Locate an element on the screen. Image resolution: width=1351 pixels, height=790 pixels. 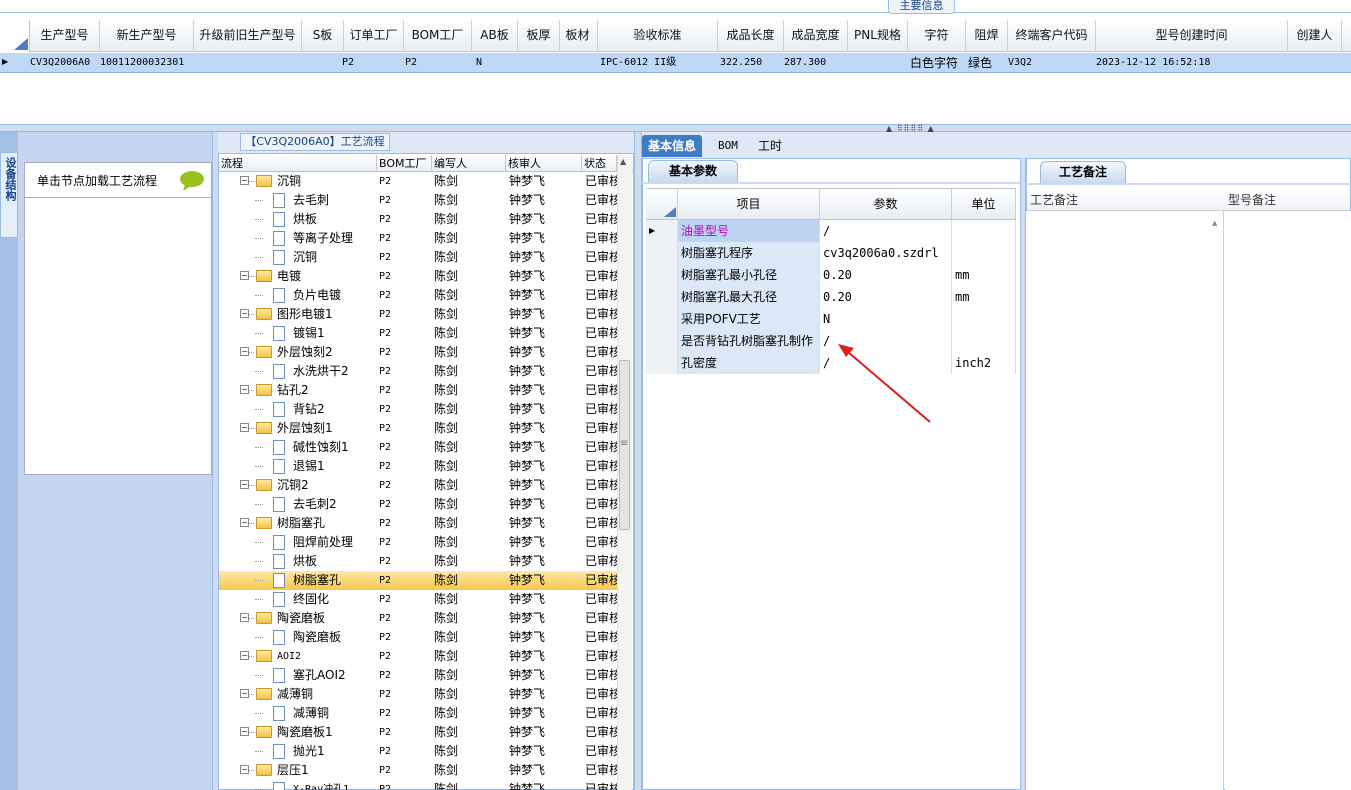
col-width: 成品宽度 is located at coordinates (816, 36).